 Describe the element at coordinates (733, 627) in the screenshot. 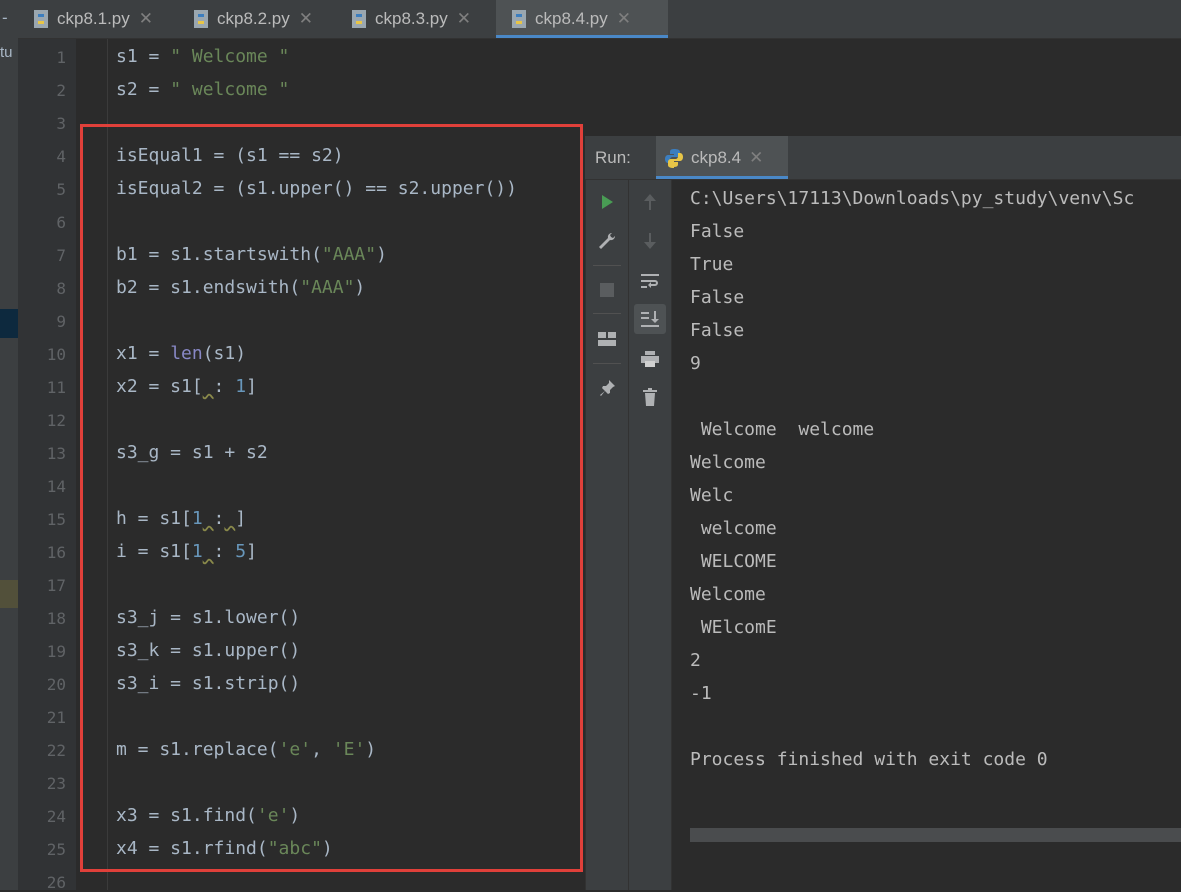

I see `console-line: WElcomE` at that location.